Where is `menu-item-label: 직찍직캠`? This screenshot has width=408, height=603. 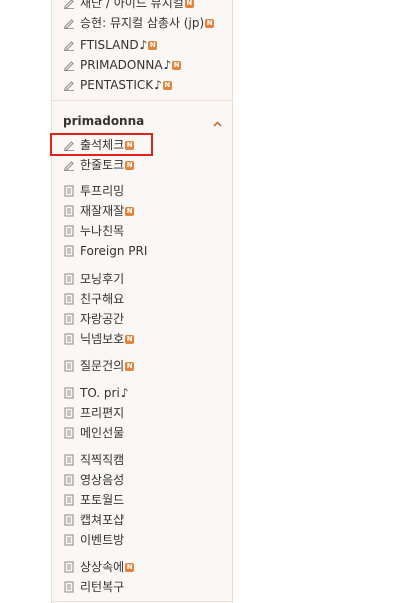
menu-item-label: 직찍직캠 is located at coordinates (102, 460).